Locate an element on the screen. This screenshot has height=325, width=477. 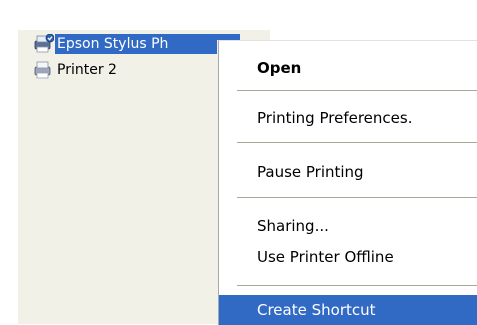
menu-item-printing-preferences: Printing Preferences. is located at coordinates (348, 118).